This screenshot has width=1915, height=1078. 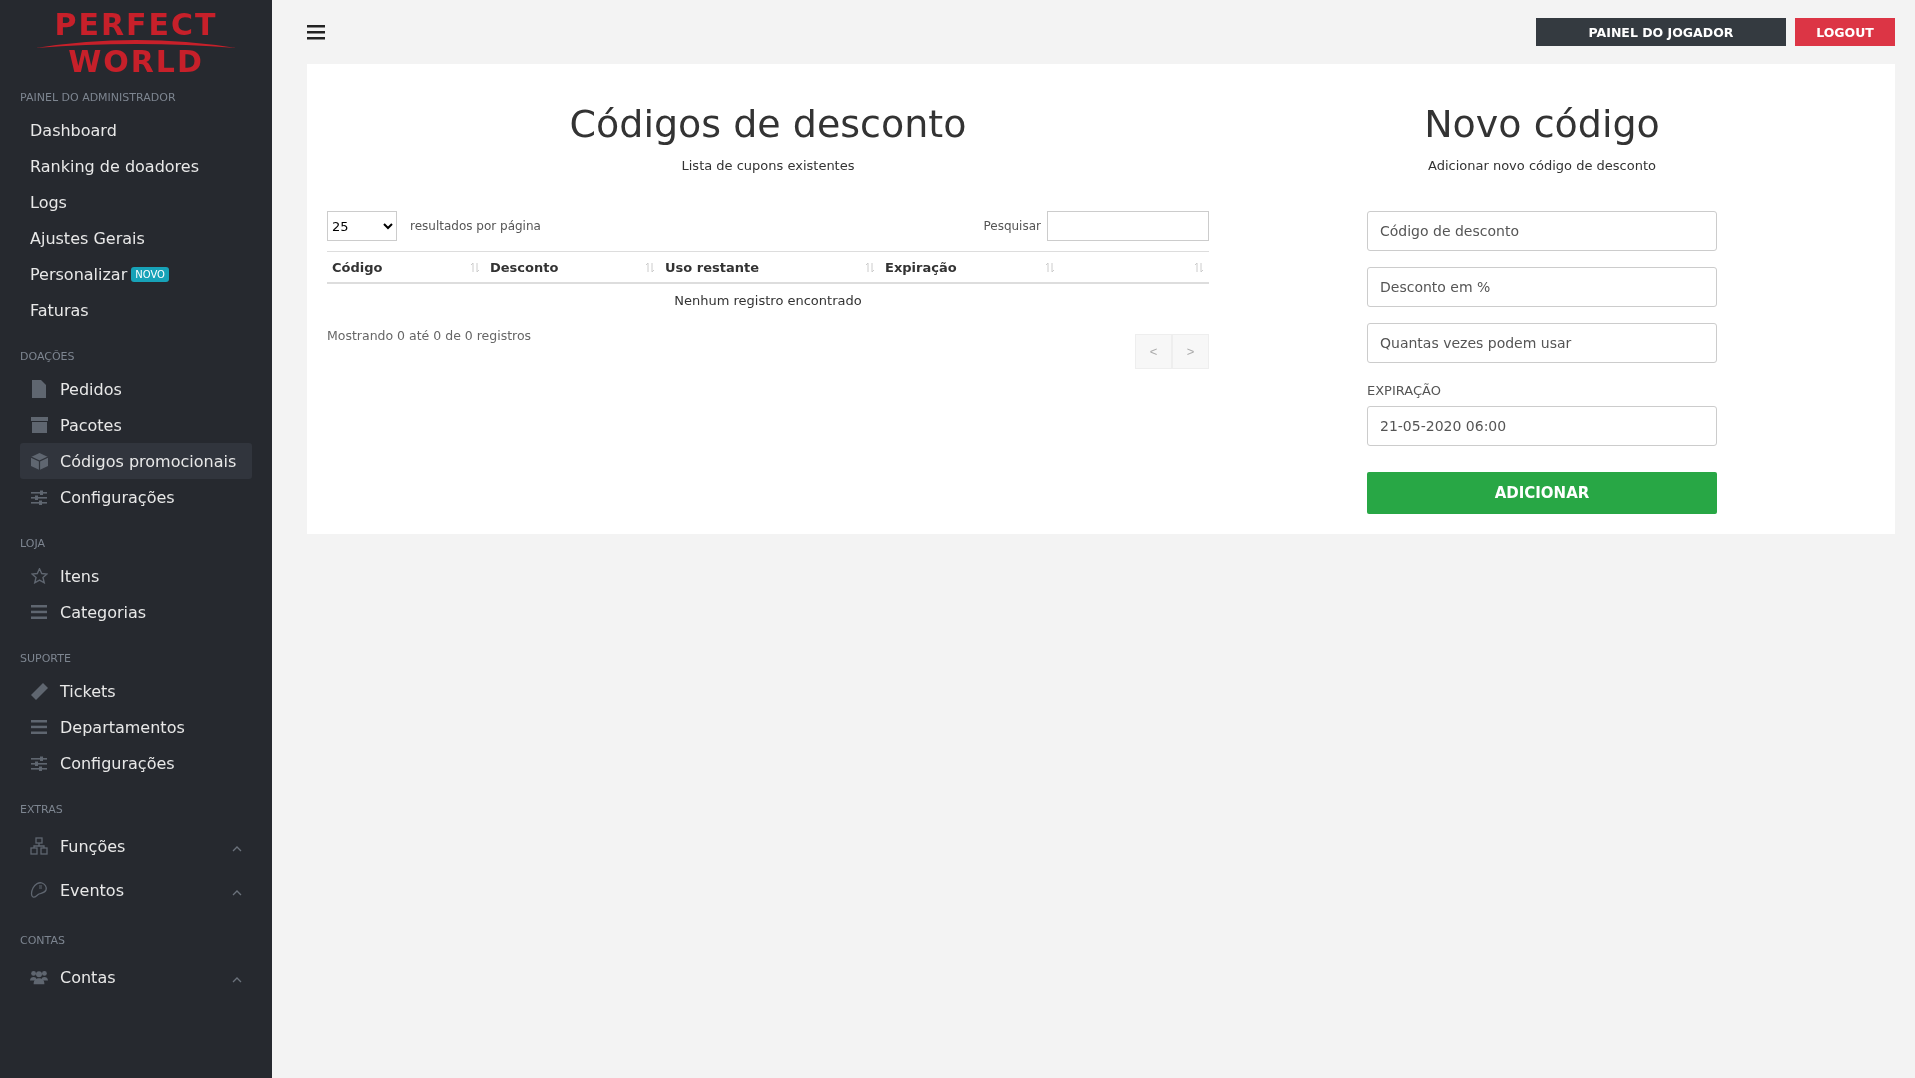 What do you see at coordinates (45, 658) in the screenshot?
I see `section-heading: SUPORTE` at bounding box center [45, 658].